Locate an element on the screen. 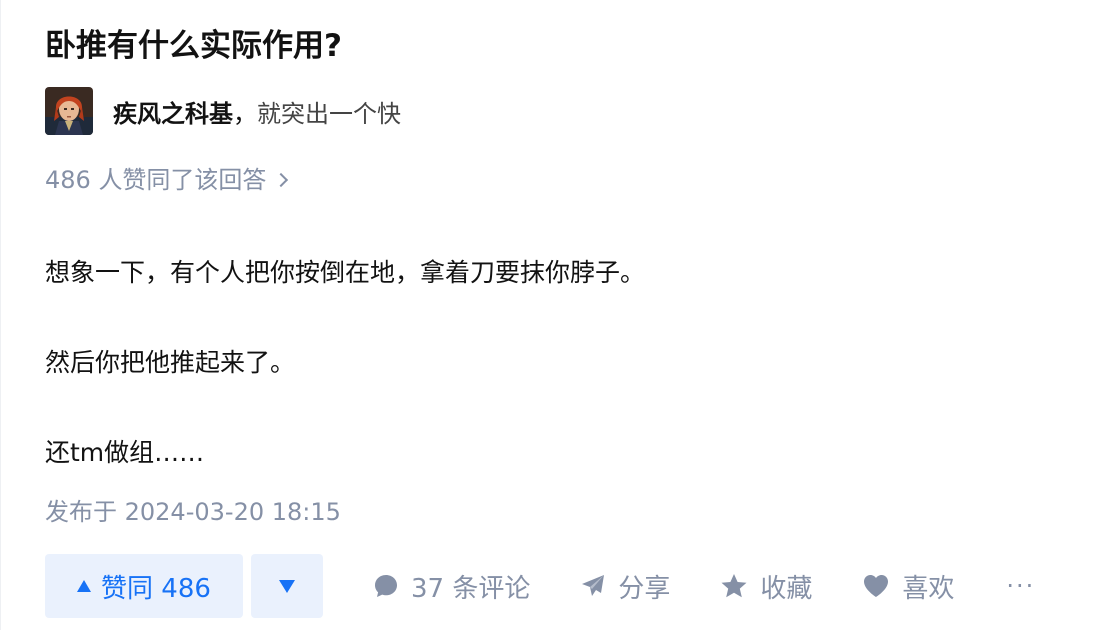 This screenshot has height=630, width=1118. avatar-image is located at coordinates (69, 111).